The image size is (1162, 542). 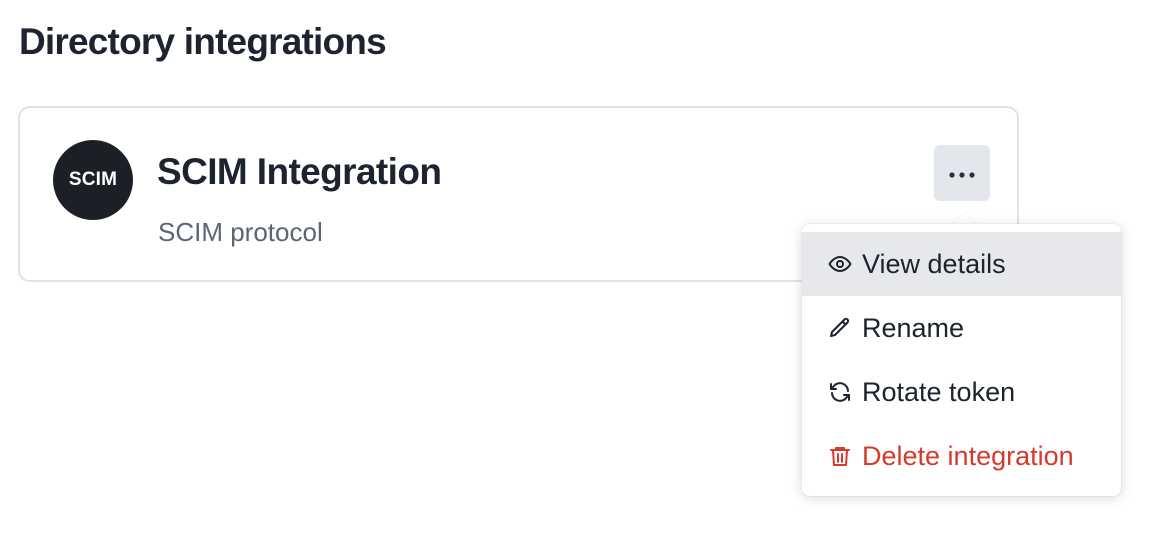 I want to click on menu-item-rotate-token: Rotate token, so click(x=961, y=392).